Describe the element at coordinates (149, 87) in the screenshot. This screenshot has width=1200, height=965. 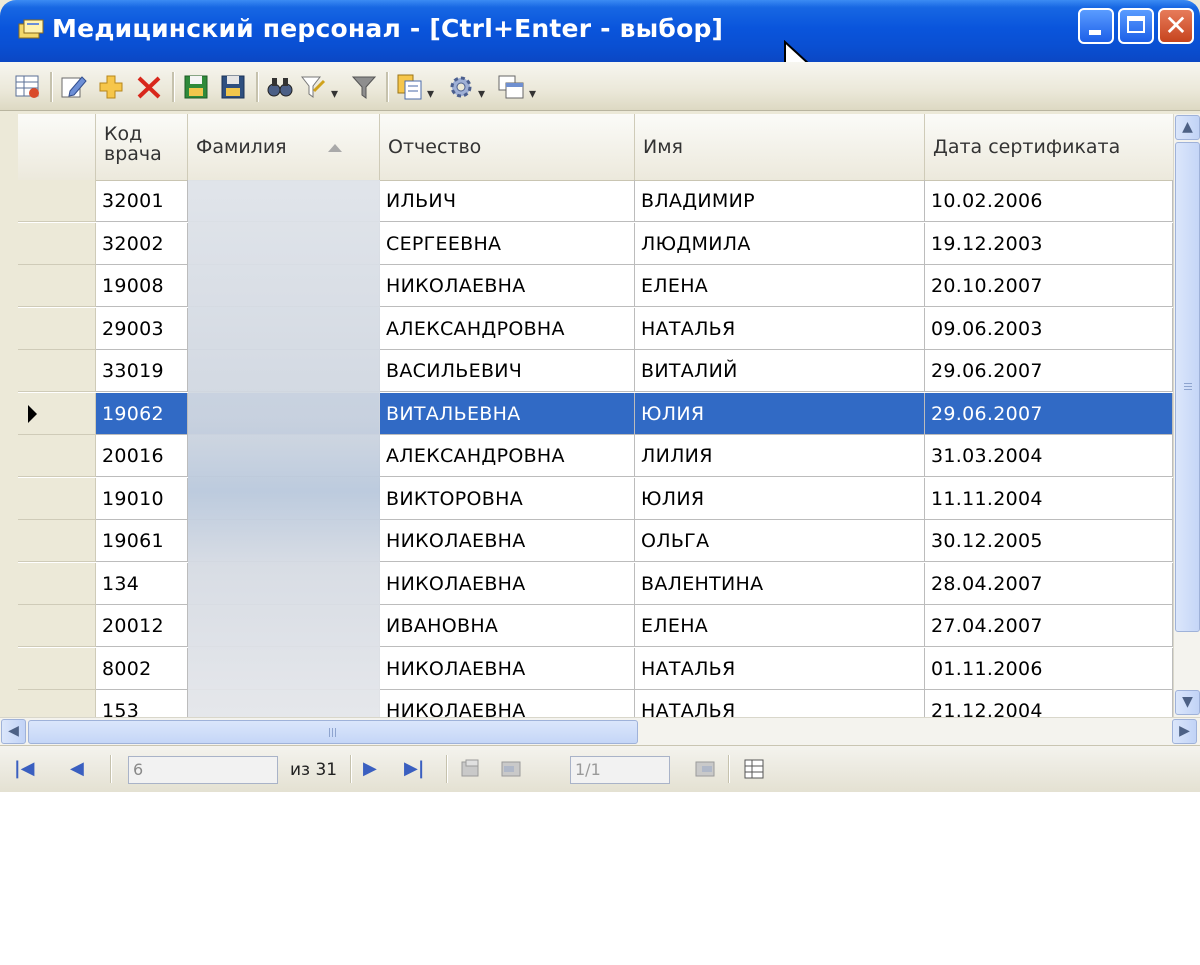
I see `delete-icon` at that location.